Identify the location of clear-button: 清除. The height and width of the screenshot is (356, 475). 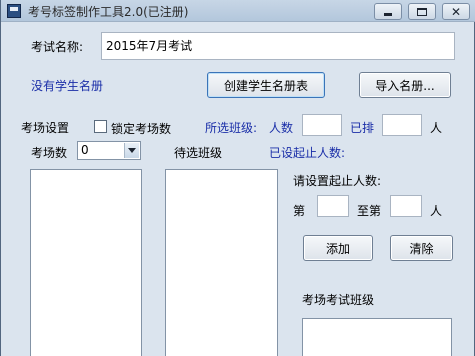
(421, 248).